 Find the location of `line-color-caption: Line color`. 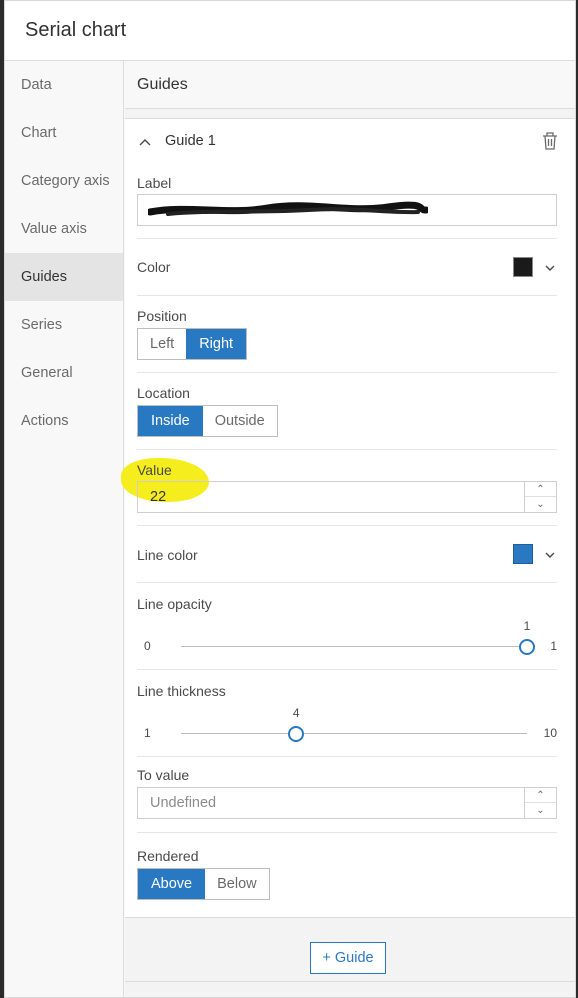

line-color-caption: Line color is located at coordinates (167, 555).